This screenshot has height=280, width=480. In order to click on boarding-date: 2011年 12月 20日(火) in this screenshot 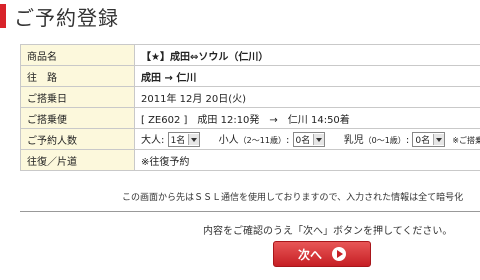, I will do `click(307, 97)`.